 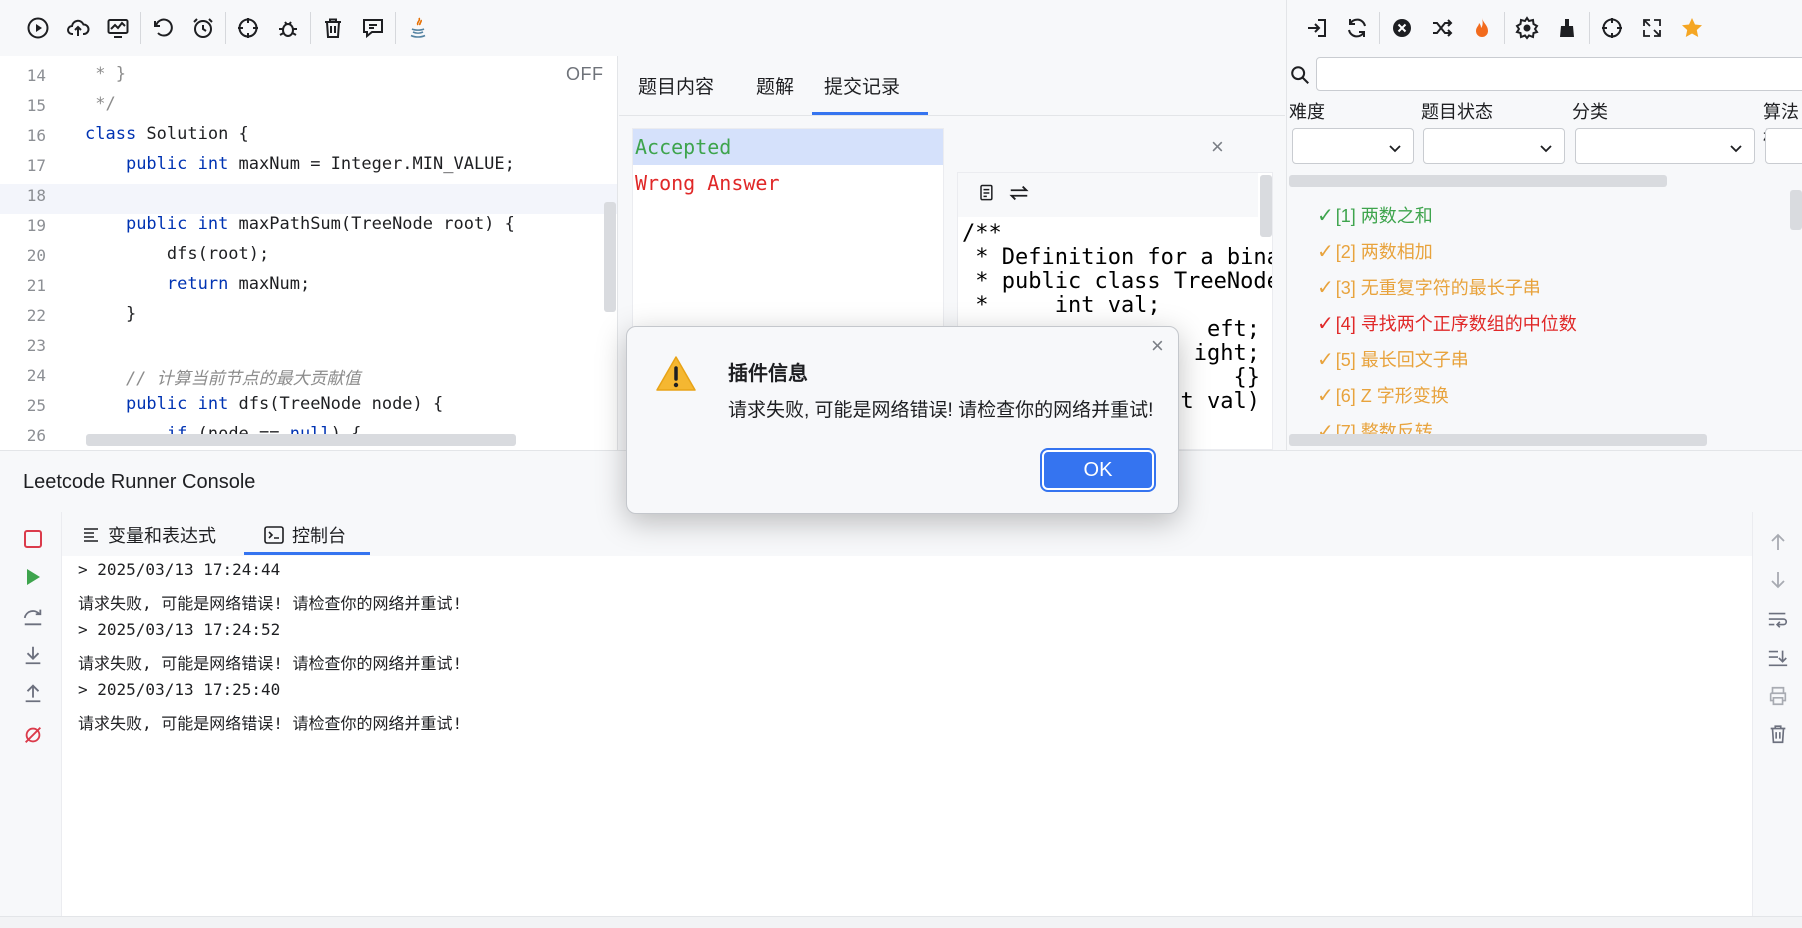 I want to click on login-button, so click(x=1317, y=28).